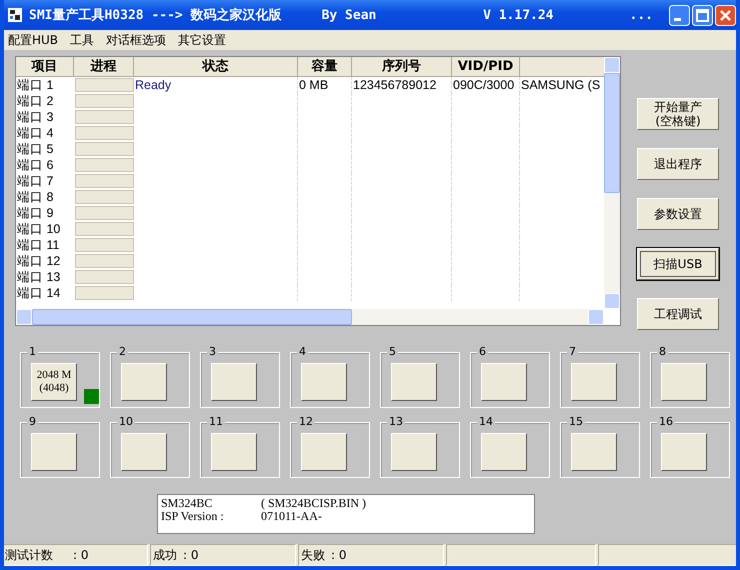 This screenshot has height=570, width=740. I want to click on action-button: 开始量产 (空格键), so click(678, 114).